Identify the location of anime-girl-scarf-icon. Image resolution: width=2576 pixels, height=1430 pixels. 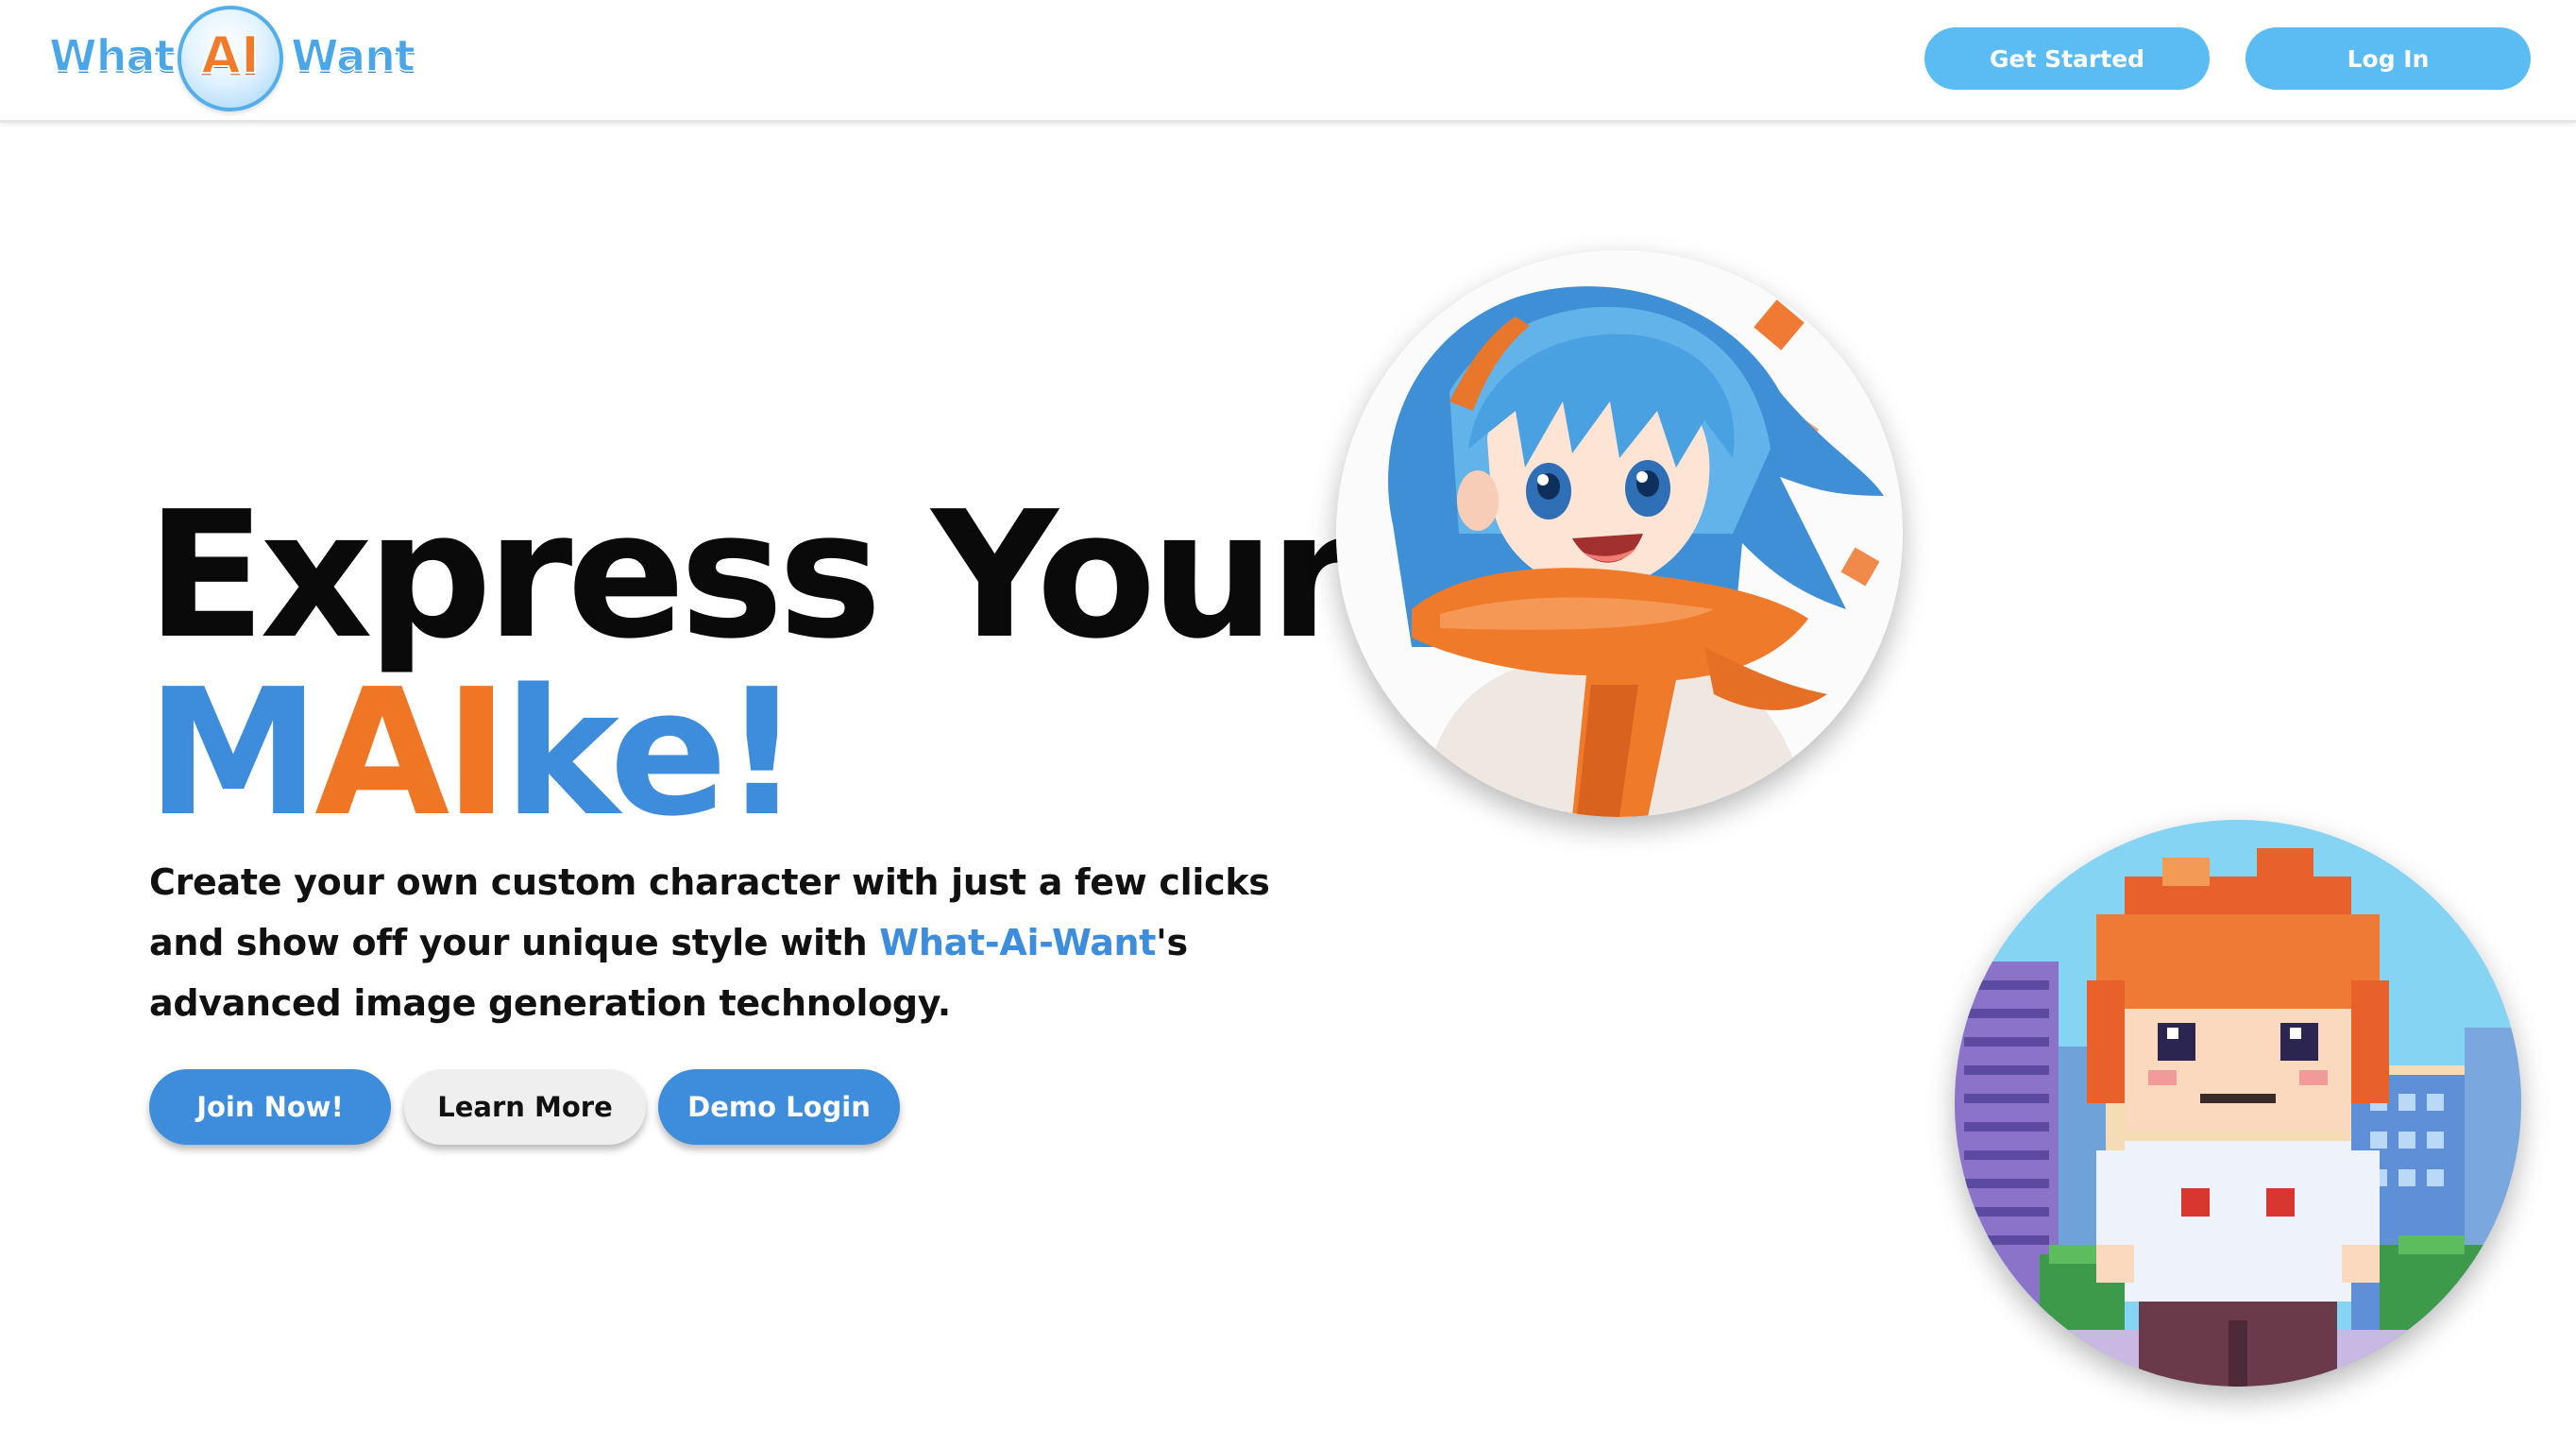
(1619, 533).